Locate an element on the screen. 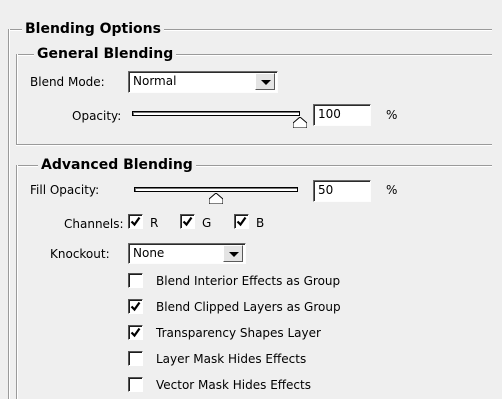 The width and height of the screenshot is (502, 399). channel-g-checkbox is located at coordinates (187, 221).